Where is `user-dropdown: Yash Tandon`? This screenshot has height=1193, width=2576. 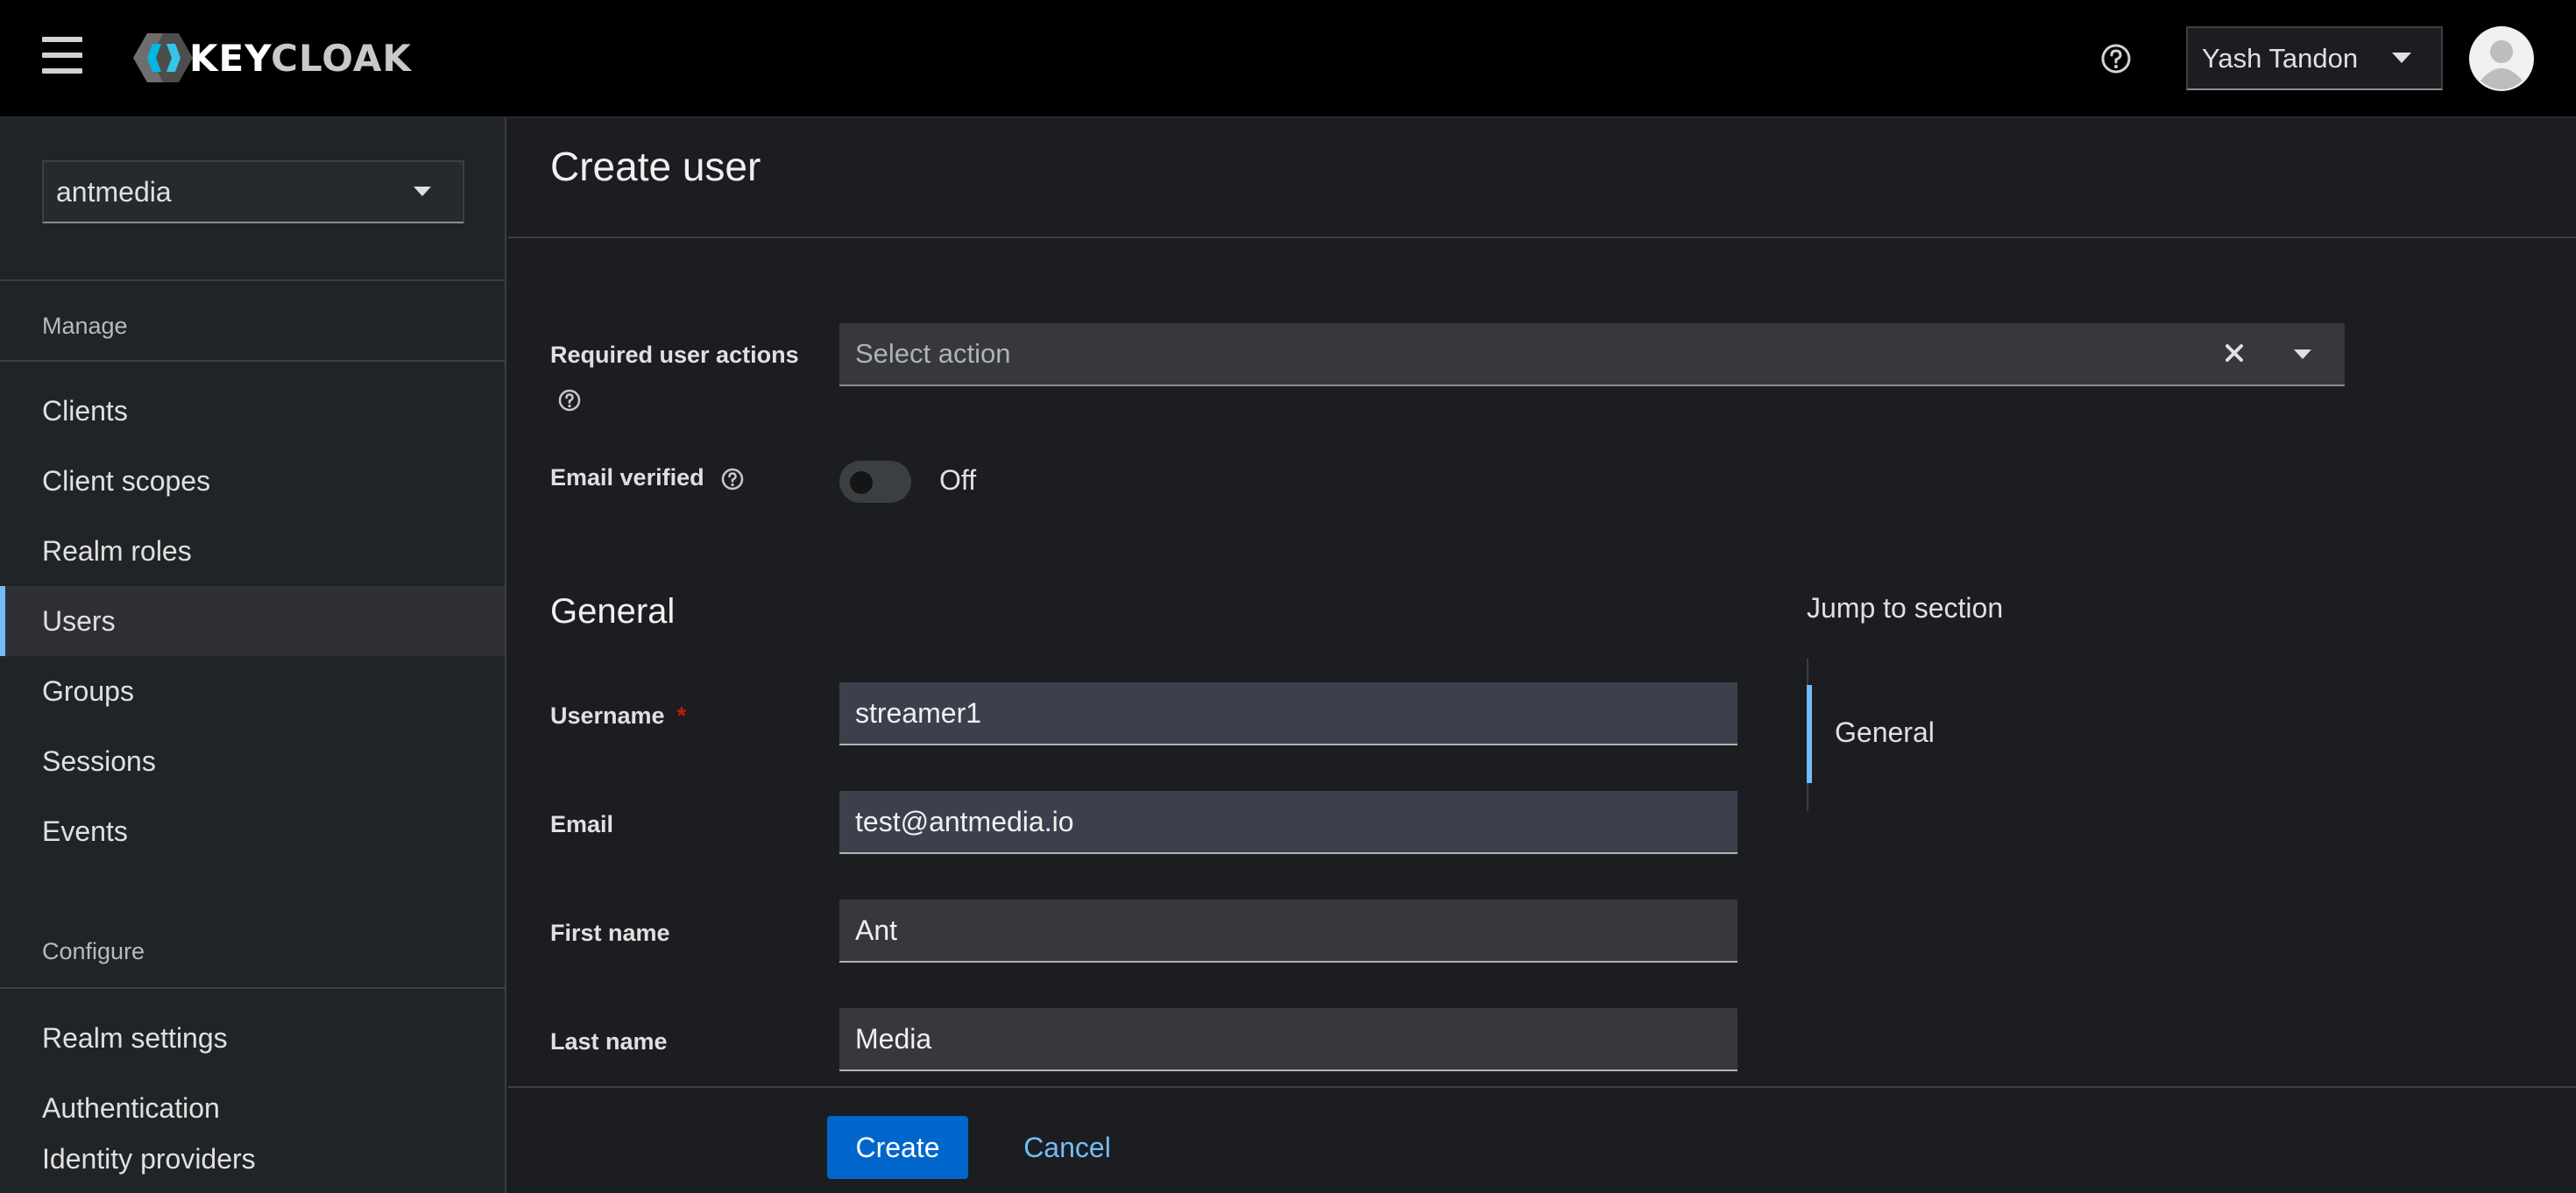 user-dropdown: Yash Tandon is located at coordinates (2314, 58).